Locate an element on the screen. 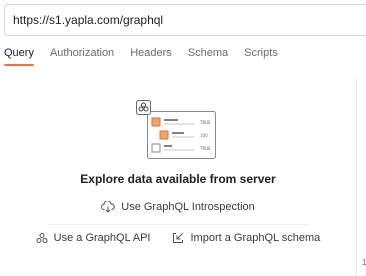 This screenshot has height=276, width=366. illustration-label-1: TRUE is located at coordinates (205, 122).